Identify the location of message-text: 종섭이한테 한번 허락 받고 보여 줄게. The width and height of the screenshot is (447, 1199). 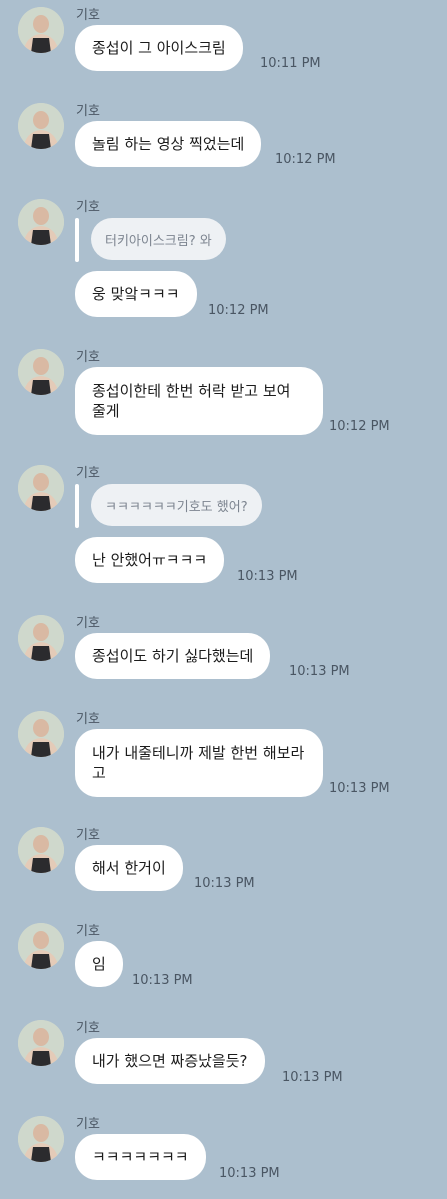
(191, 401).